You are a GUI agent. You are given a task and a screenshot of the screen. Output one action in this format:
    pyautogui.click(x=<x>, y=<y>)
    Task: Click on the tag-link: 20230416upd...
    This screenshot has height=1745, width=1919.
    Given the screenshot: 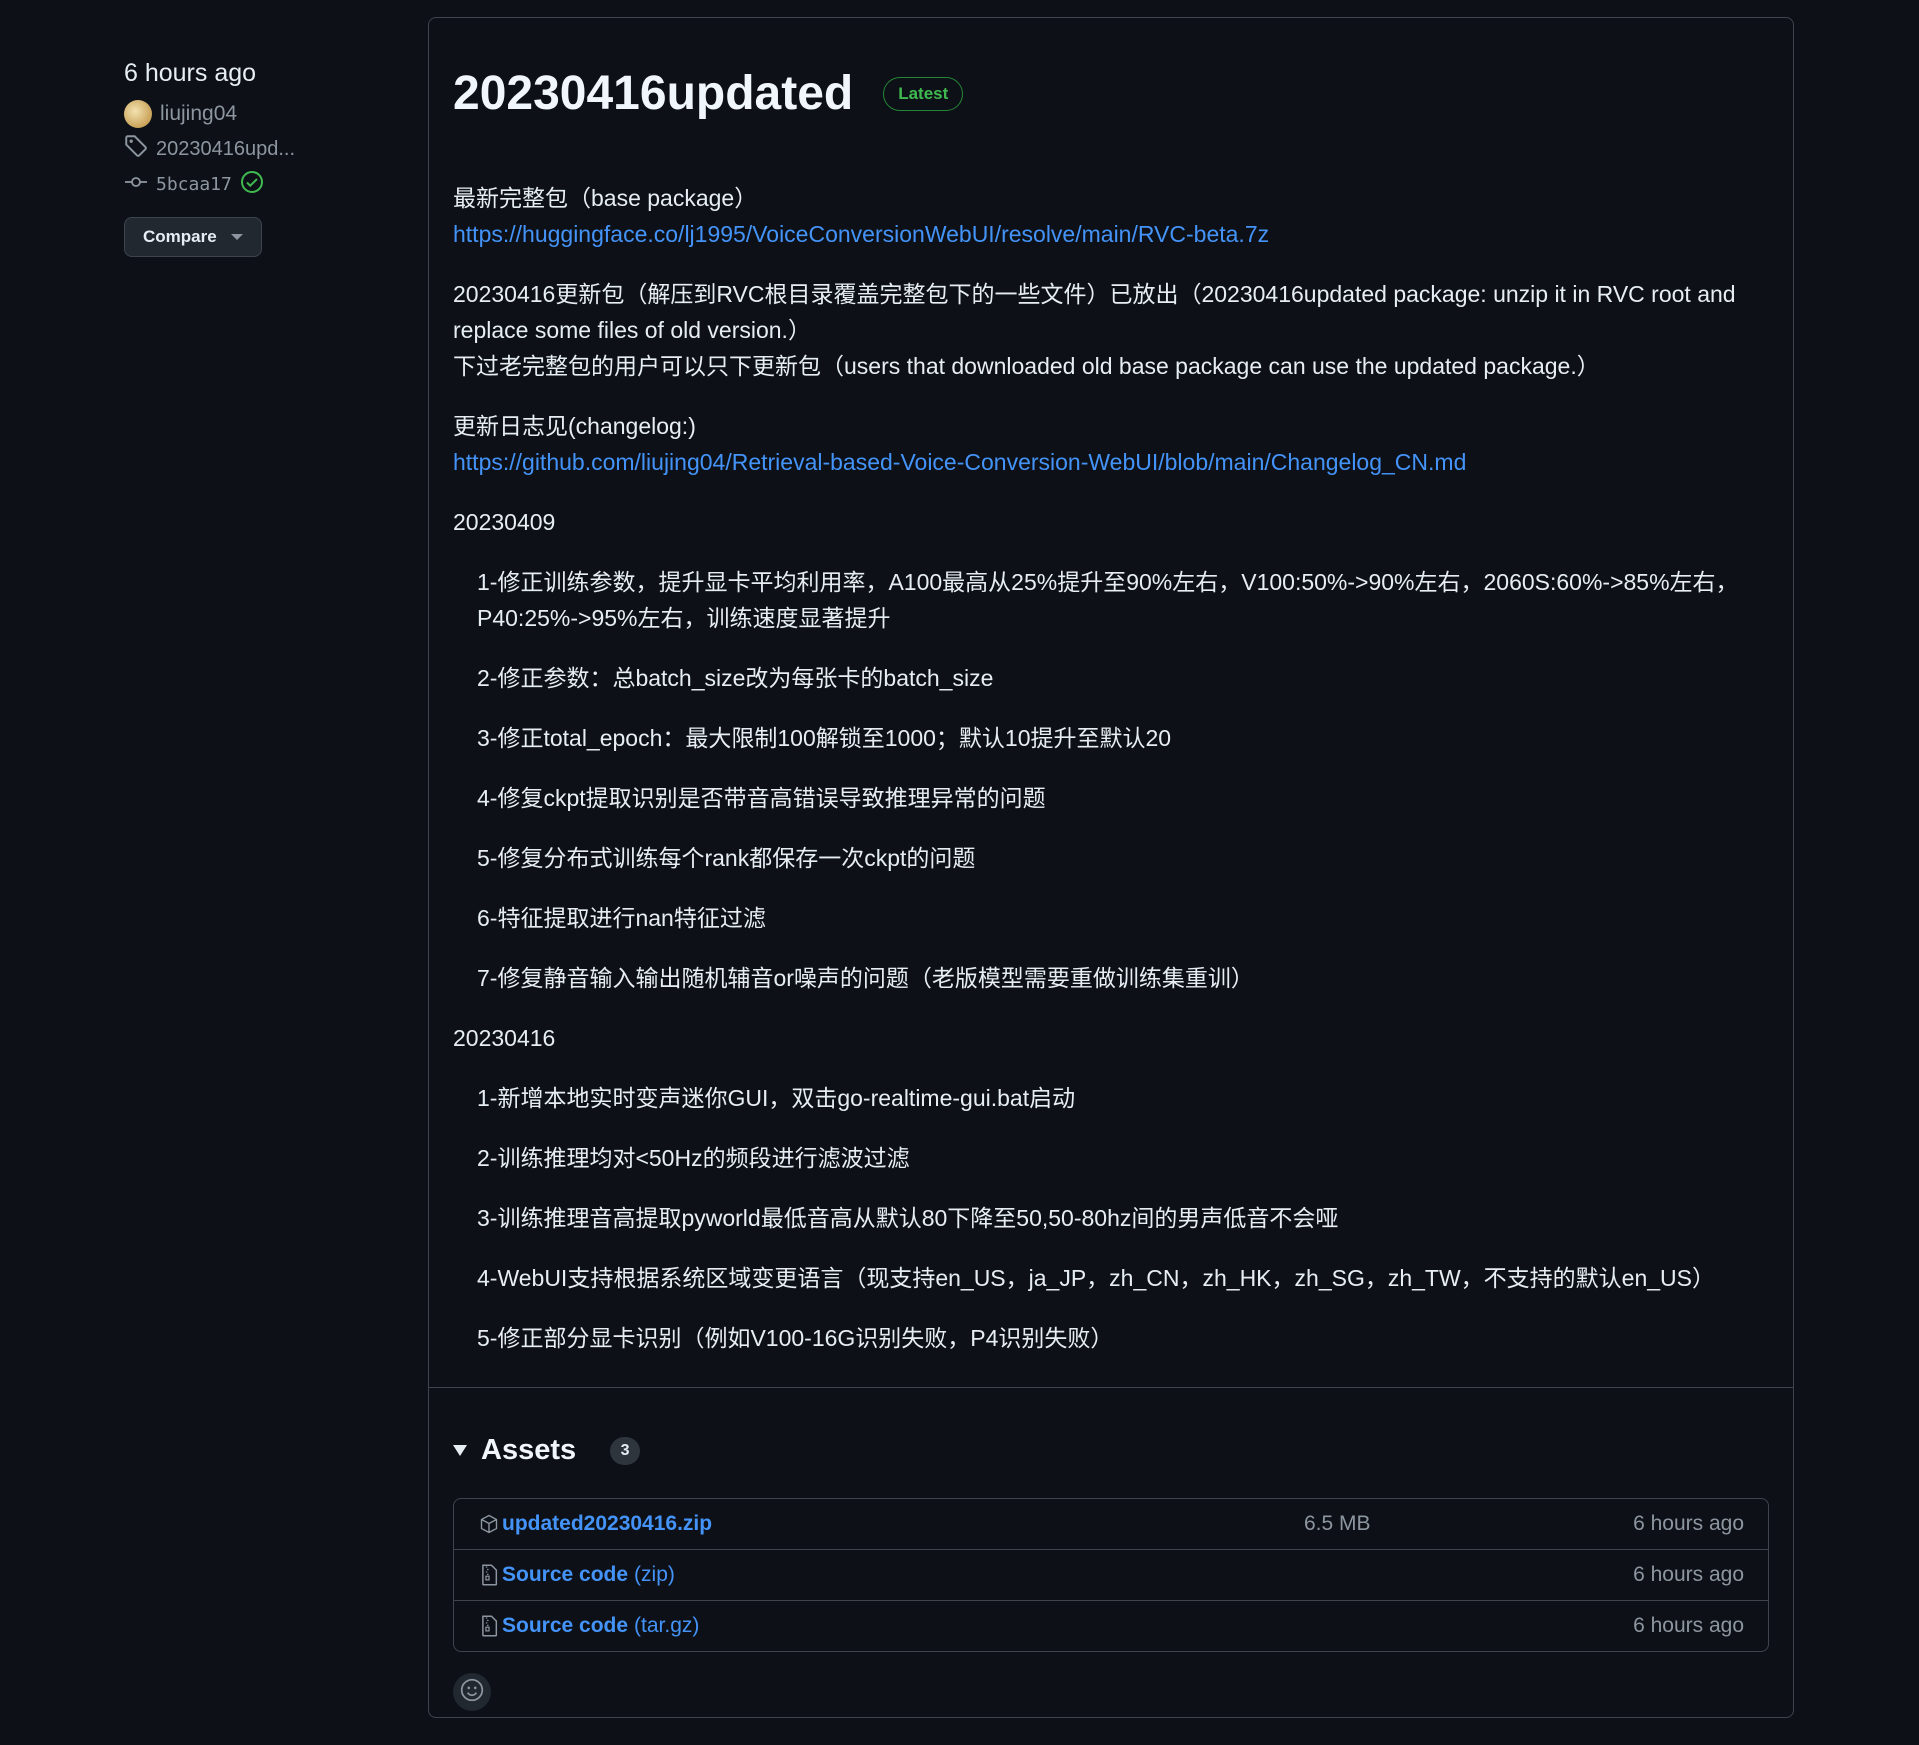 What is the action you would take?
    pyautogui.click(x=274, y=149)
    